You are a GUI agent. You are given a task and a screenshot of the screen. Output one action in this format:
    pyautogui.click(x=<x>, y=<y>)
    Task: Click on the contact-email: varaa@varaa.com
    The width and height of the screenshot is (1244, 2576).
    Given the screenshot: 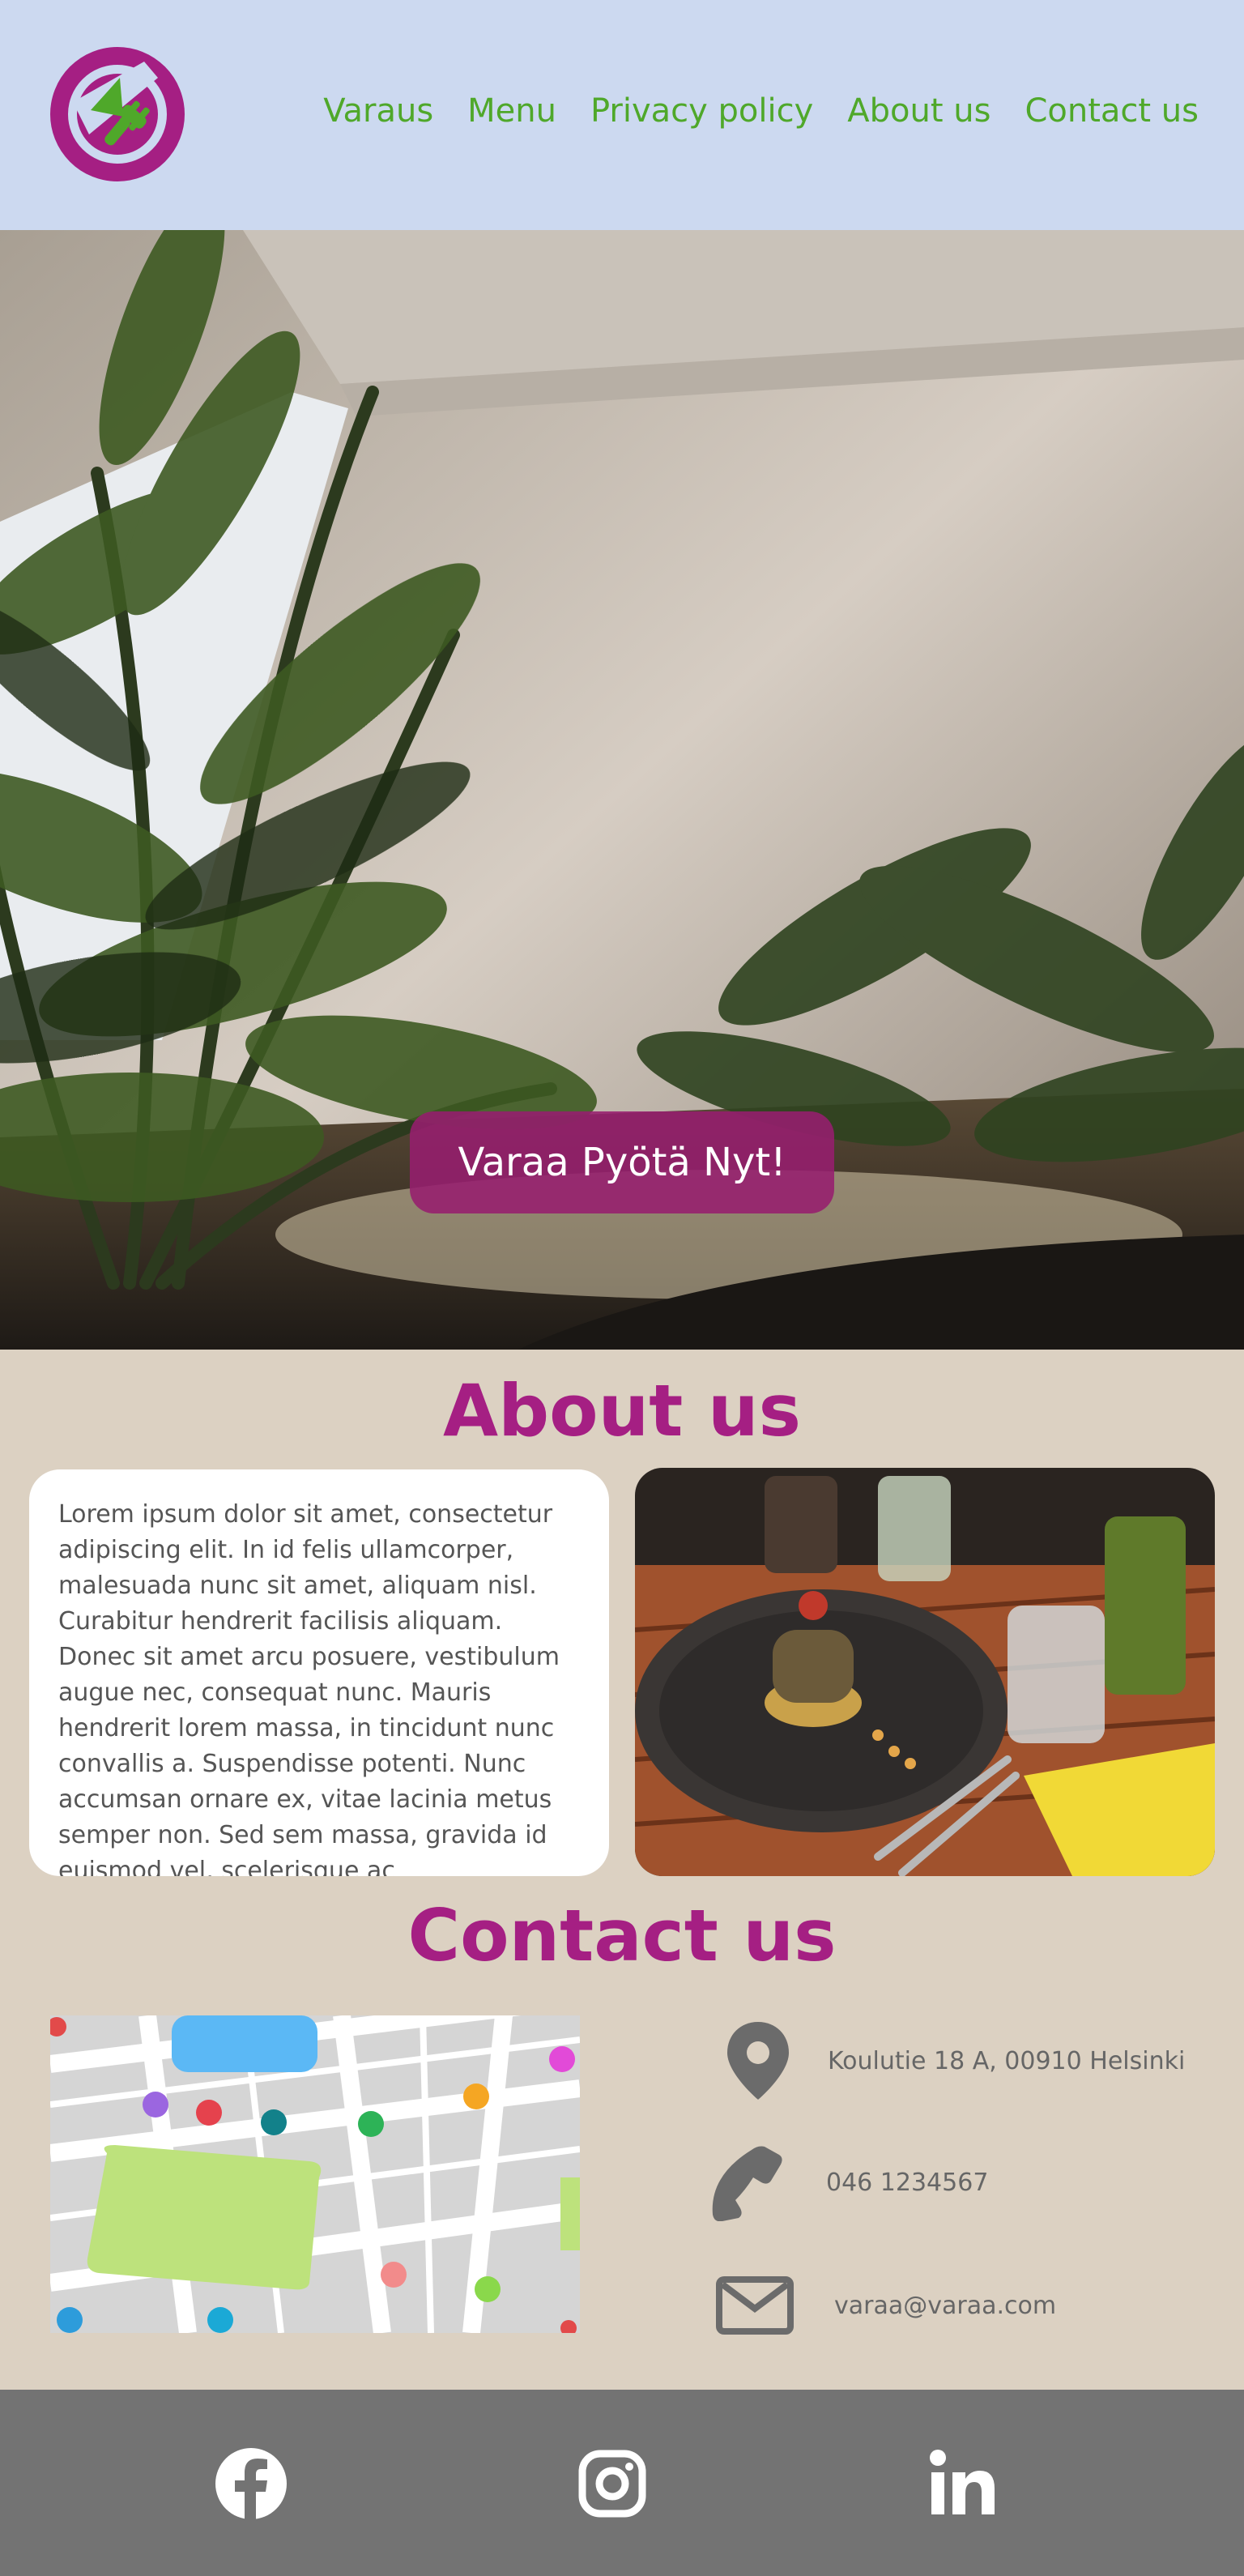 What is the action you would take?
    pyautogui.click(x=945, y=2306)
    